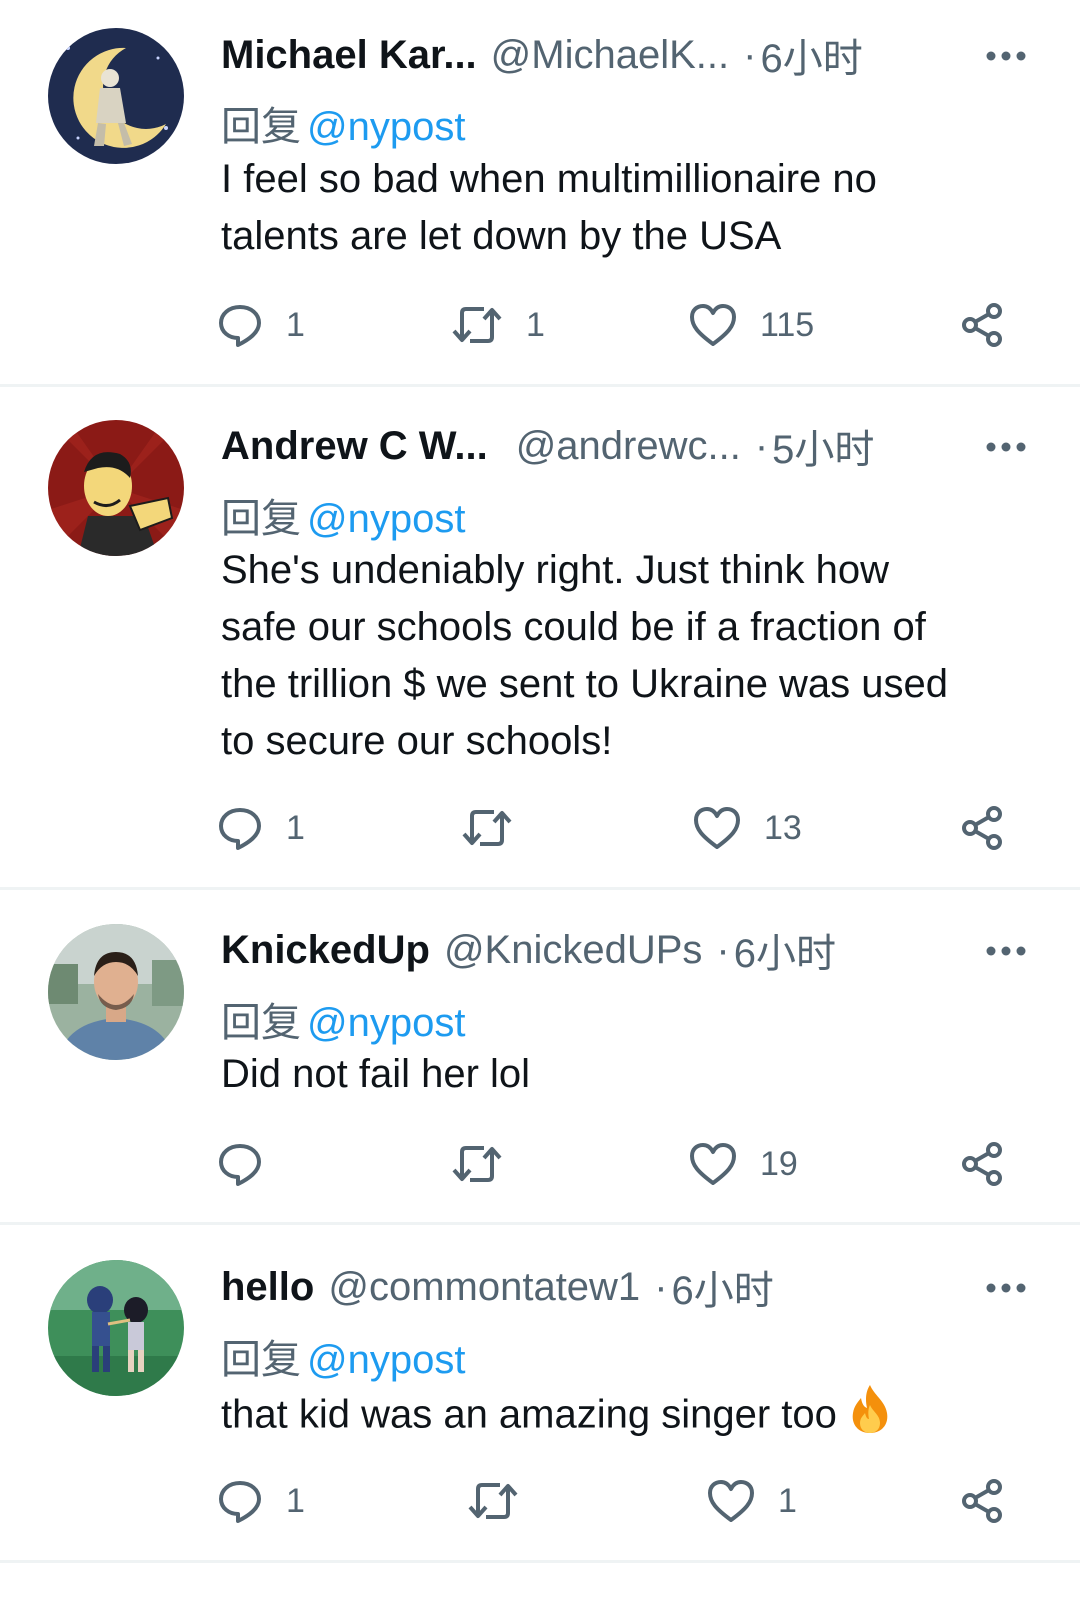 The image size is (1080, 1602). Describe the element at coordinates (751, 325) in the screenshot. I see `like-button: 115` at that location.